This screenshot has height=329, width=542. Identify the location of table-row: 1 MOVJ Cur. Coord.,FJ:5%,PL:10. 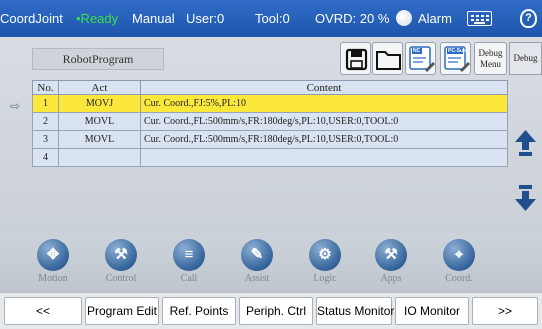
(270, 103).